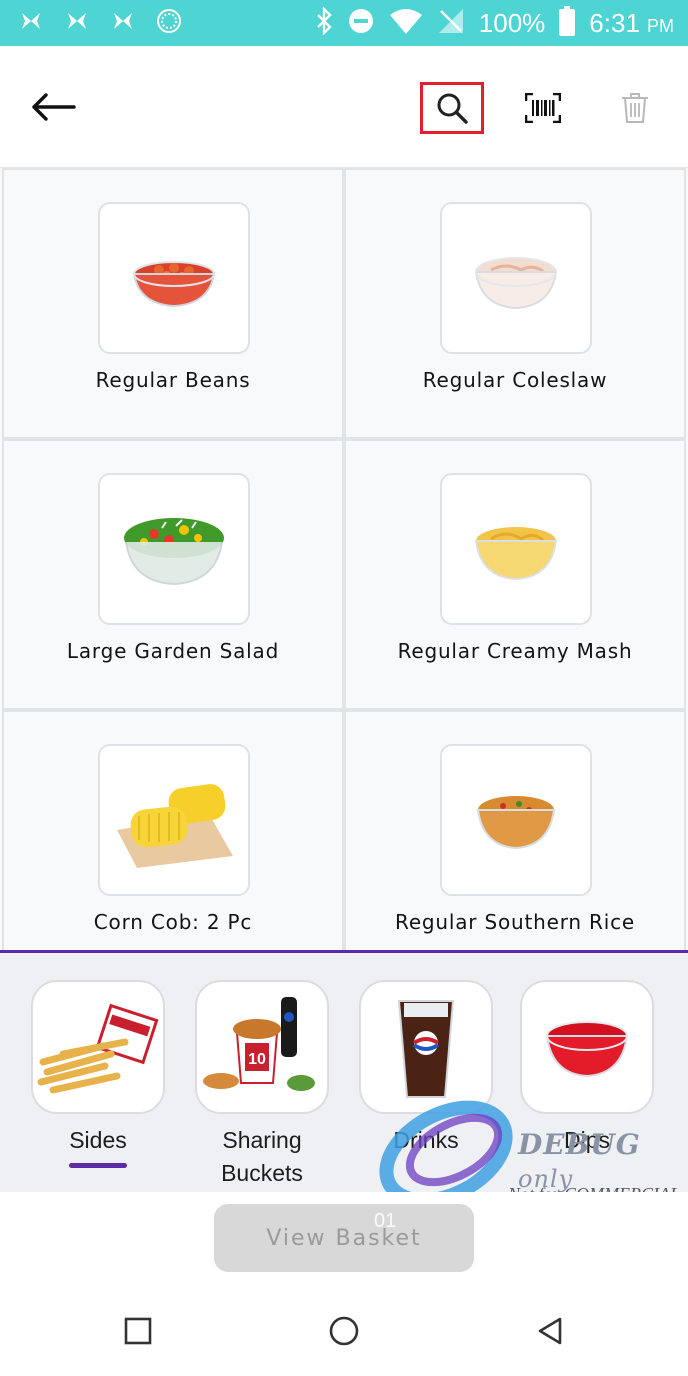 Image resolution: width=688 pixels, height=1376 pixels. I want to click on clock: 6:31 PM, so click(631, 23).